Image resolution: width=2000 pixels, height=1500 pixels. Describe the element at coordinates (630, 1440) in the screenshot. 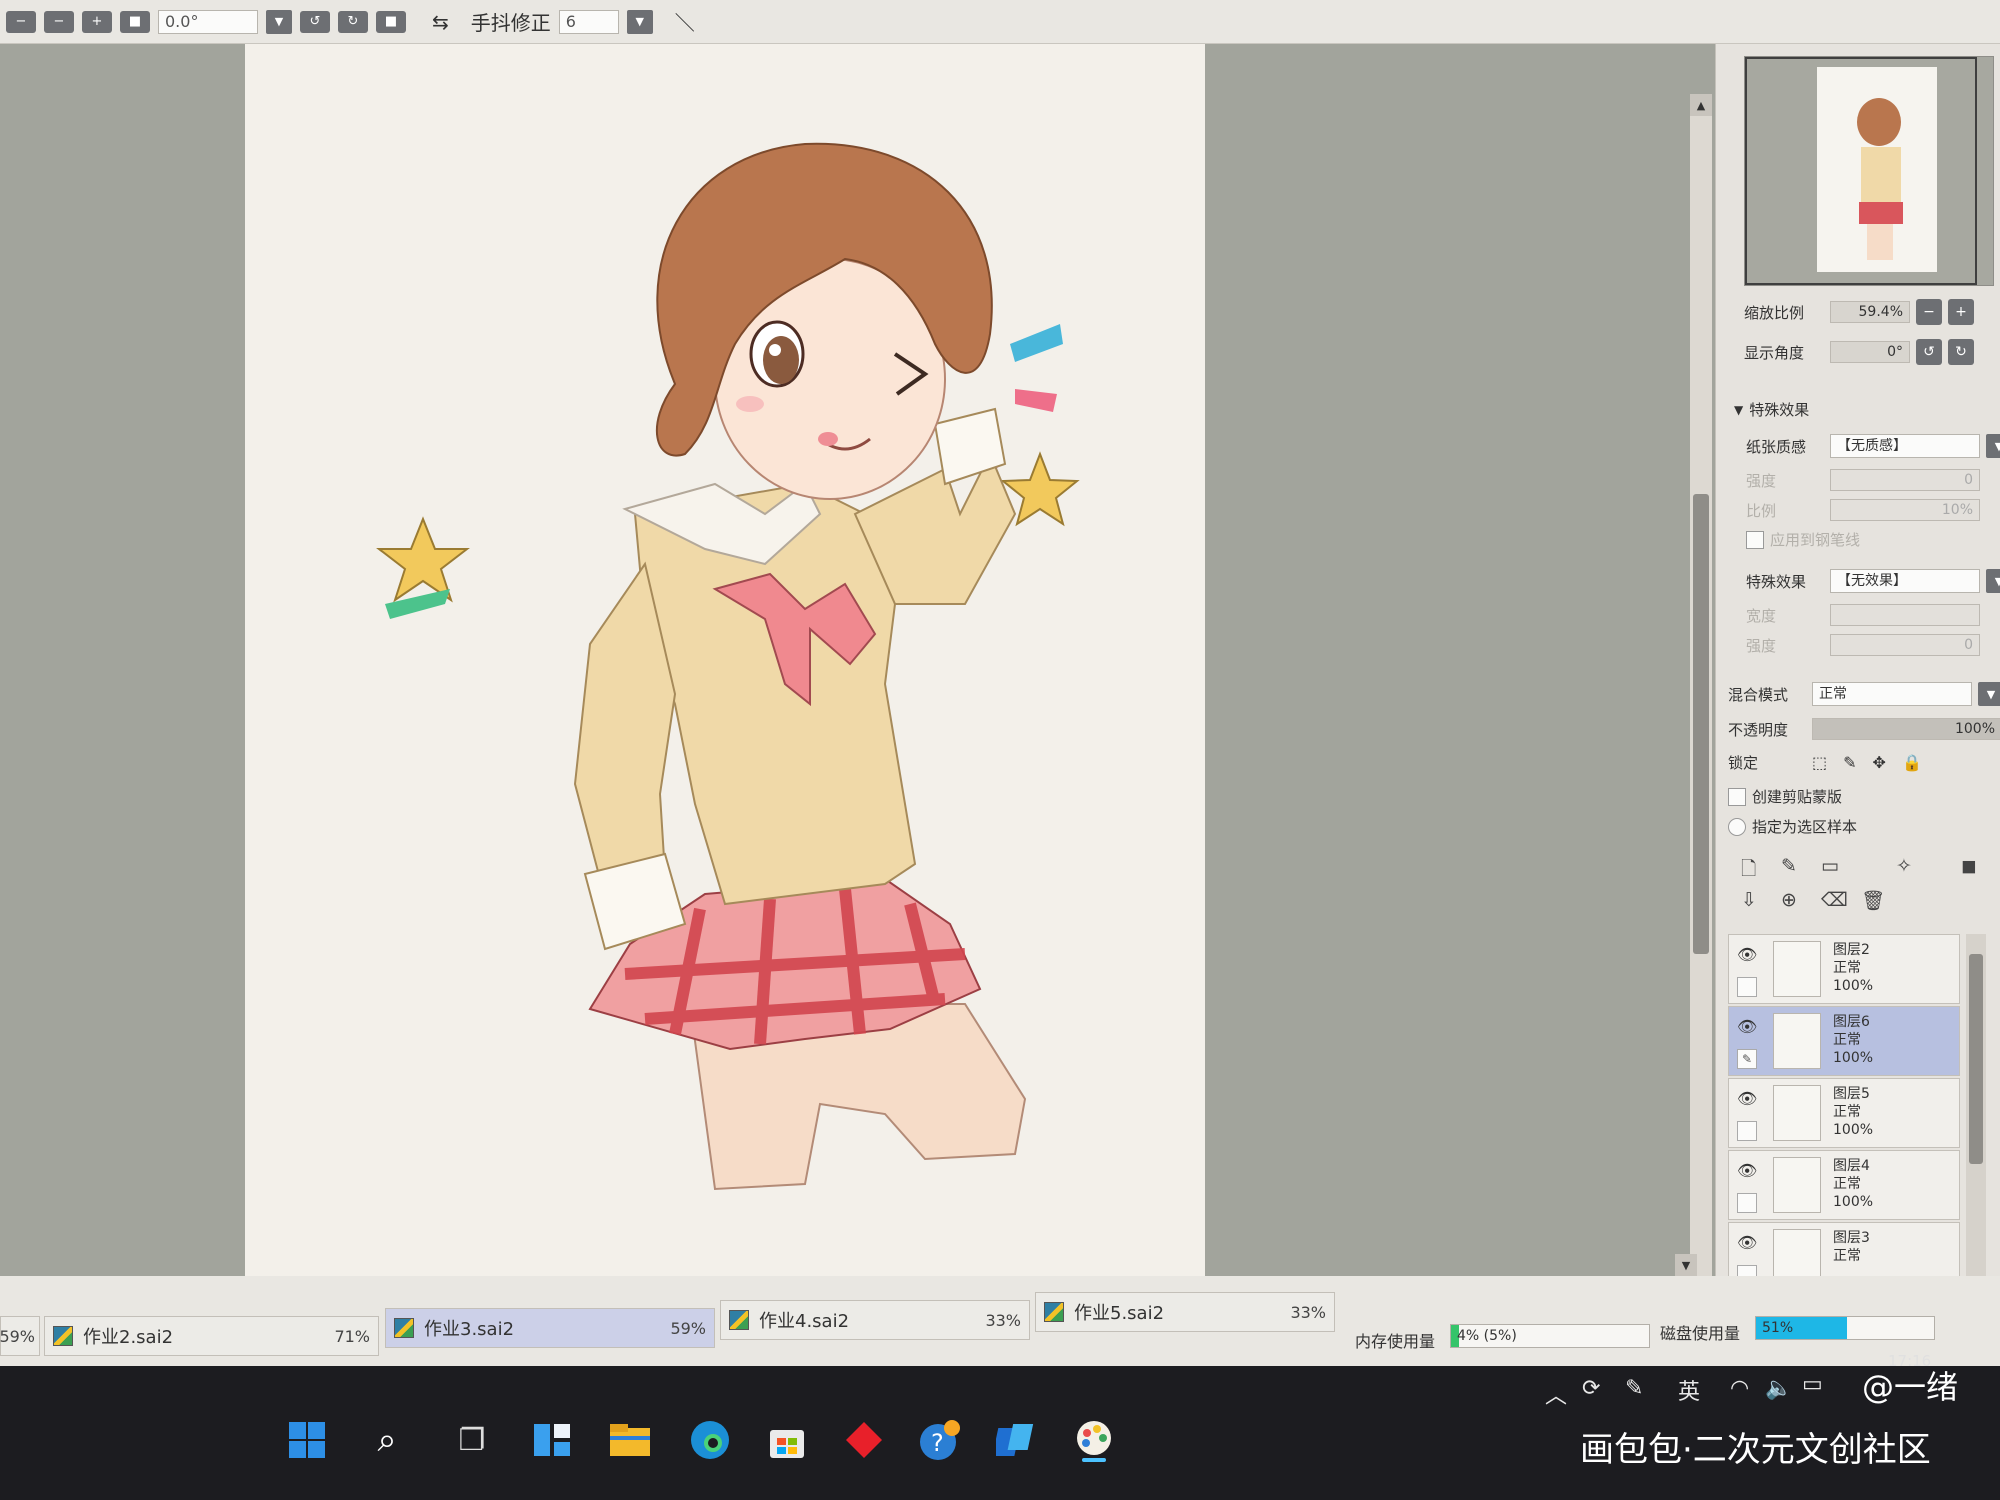

I see `file-explorer-icon` at that location.